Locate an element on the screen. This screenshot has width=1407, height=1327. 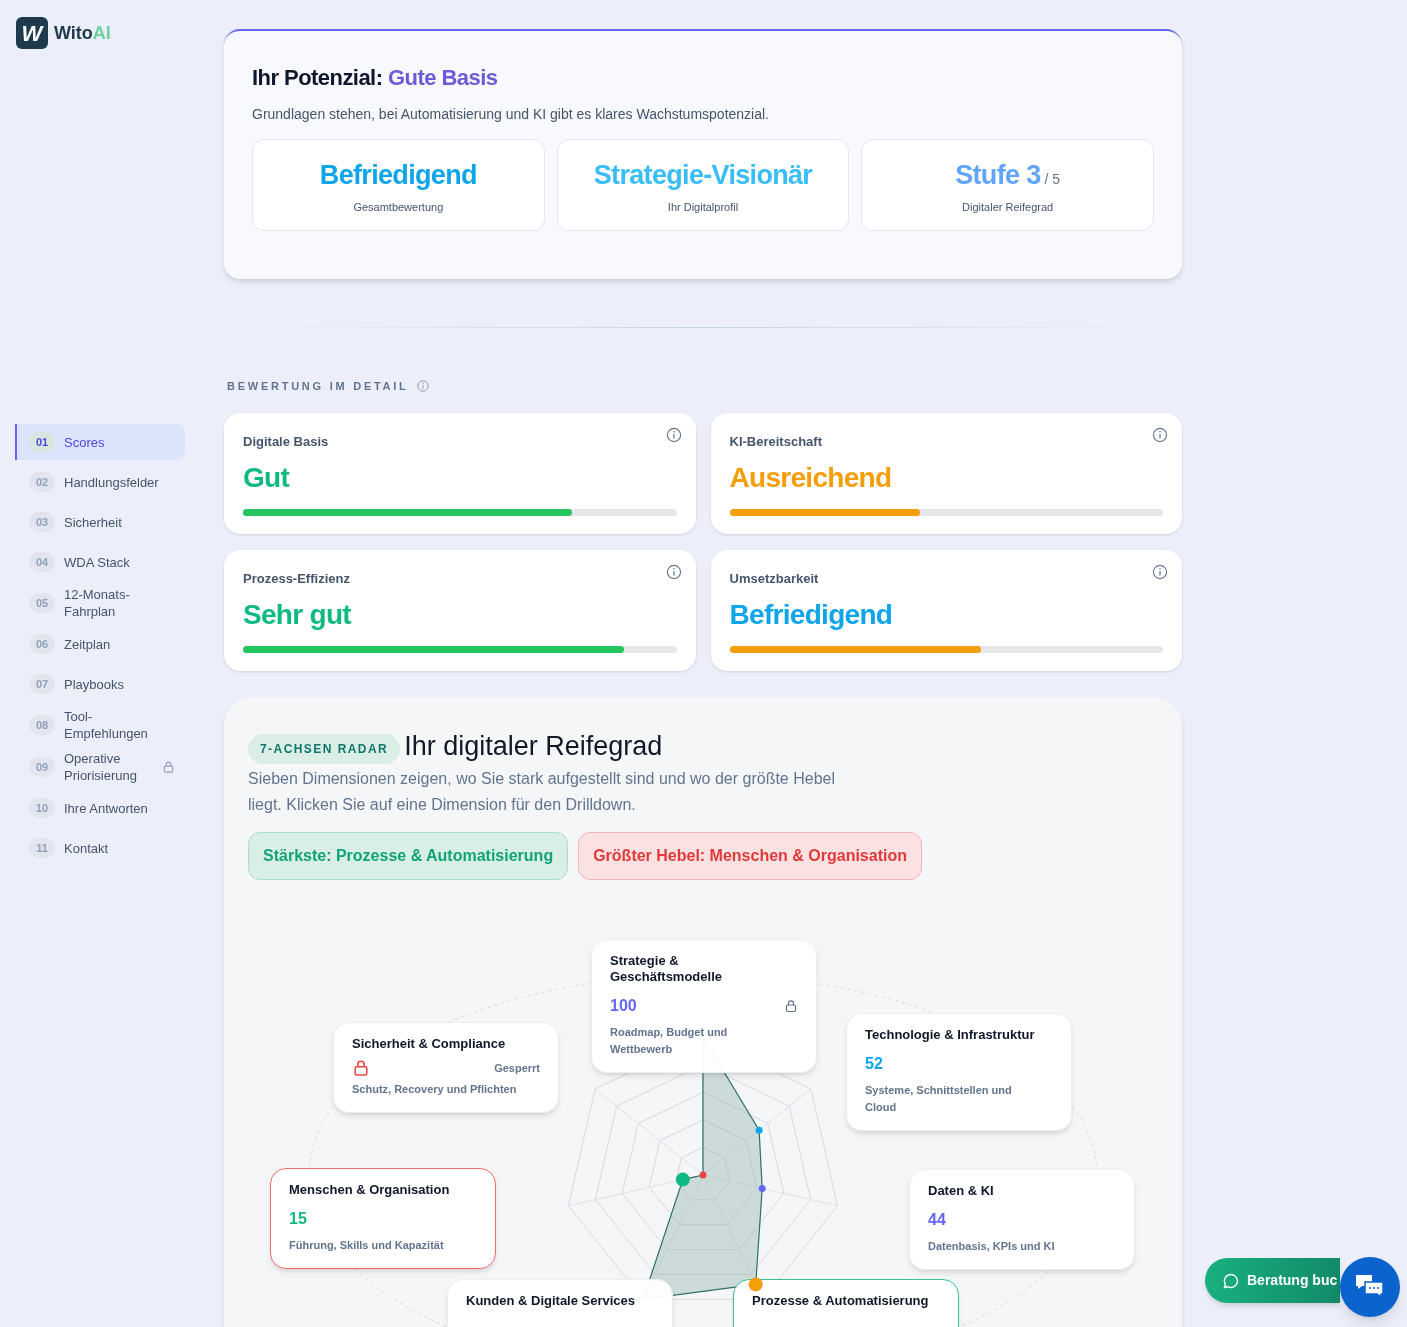
sidebar-item: 10 Ihre Antworten is located at coordinates (100, 808).